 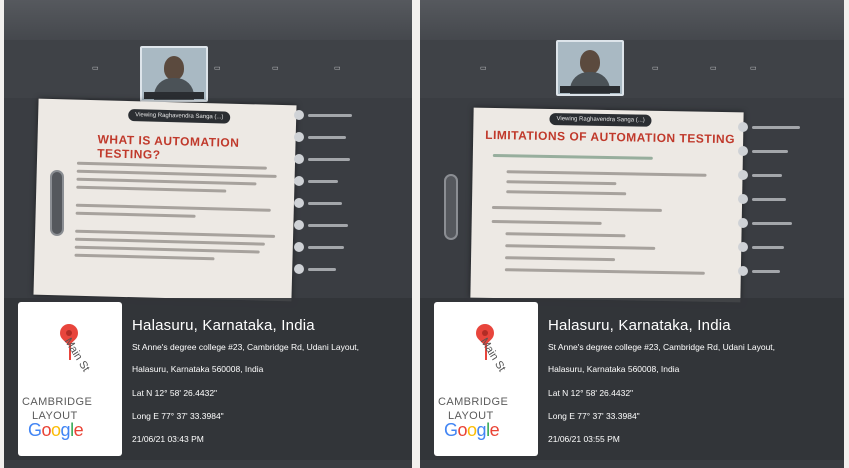 What do you see at coordinates (168, 439) in the screenshot?
I see `geotag-datetime: 21/06/21 03:43 PM` at bounding box center [168, 439].